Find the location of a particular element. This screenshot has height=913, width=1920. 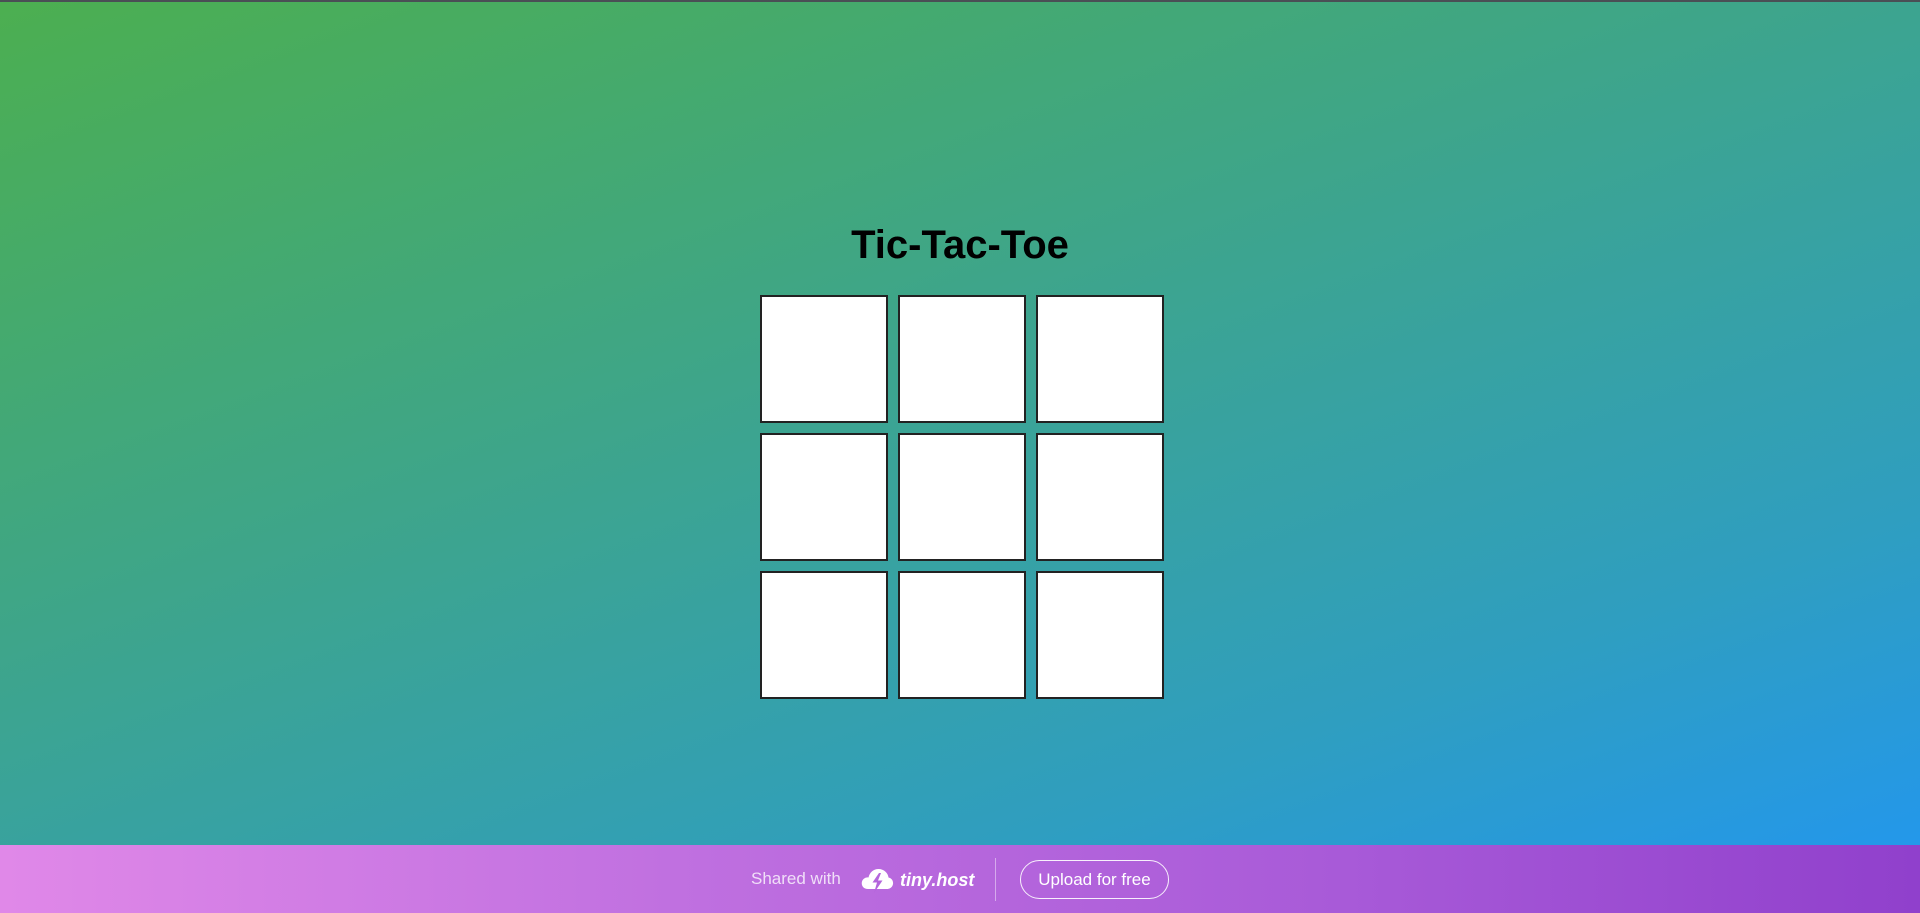

cloud-lightning-icon is located at coordinates (877, 881).